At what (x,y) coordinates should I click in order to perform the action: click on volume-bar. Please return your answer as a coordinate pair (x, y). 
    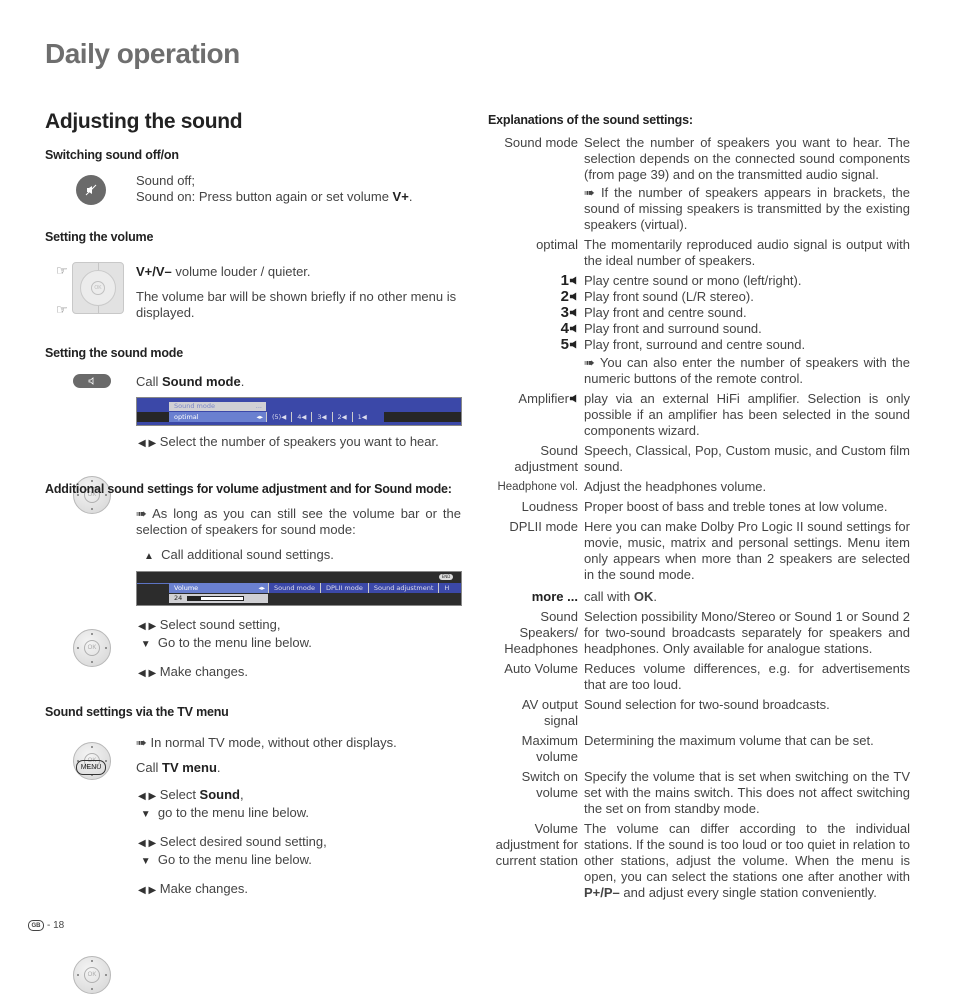
    Looking at the image, I should click on (215, 598).